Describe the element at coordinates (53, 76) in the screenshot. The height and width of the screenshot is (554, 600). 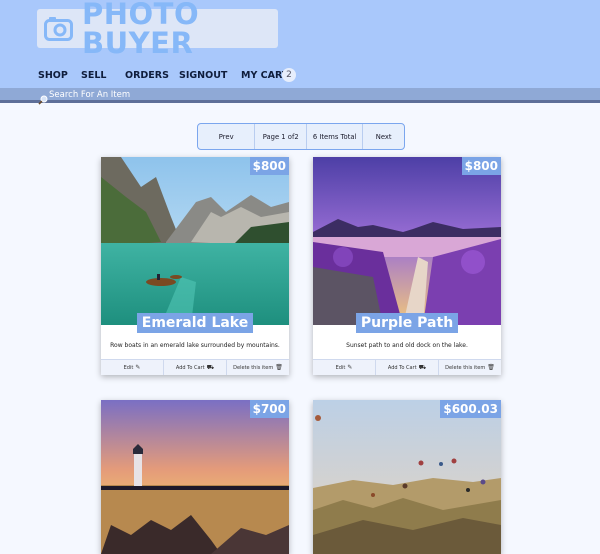
I see `nav-shop: SHOP` at that location.